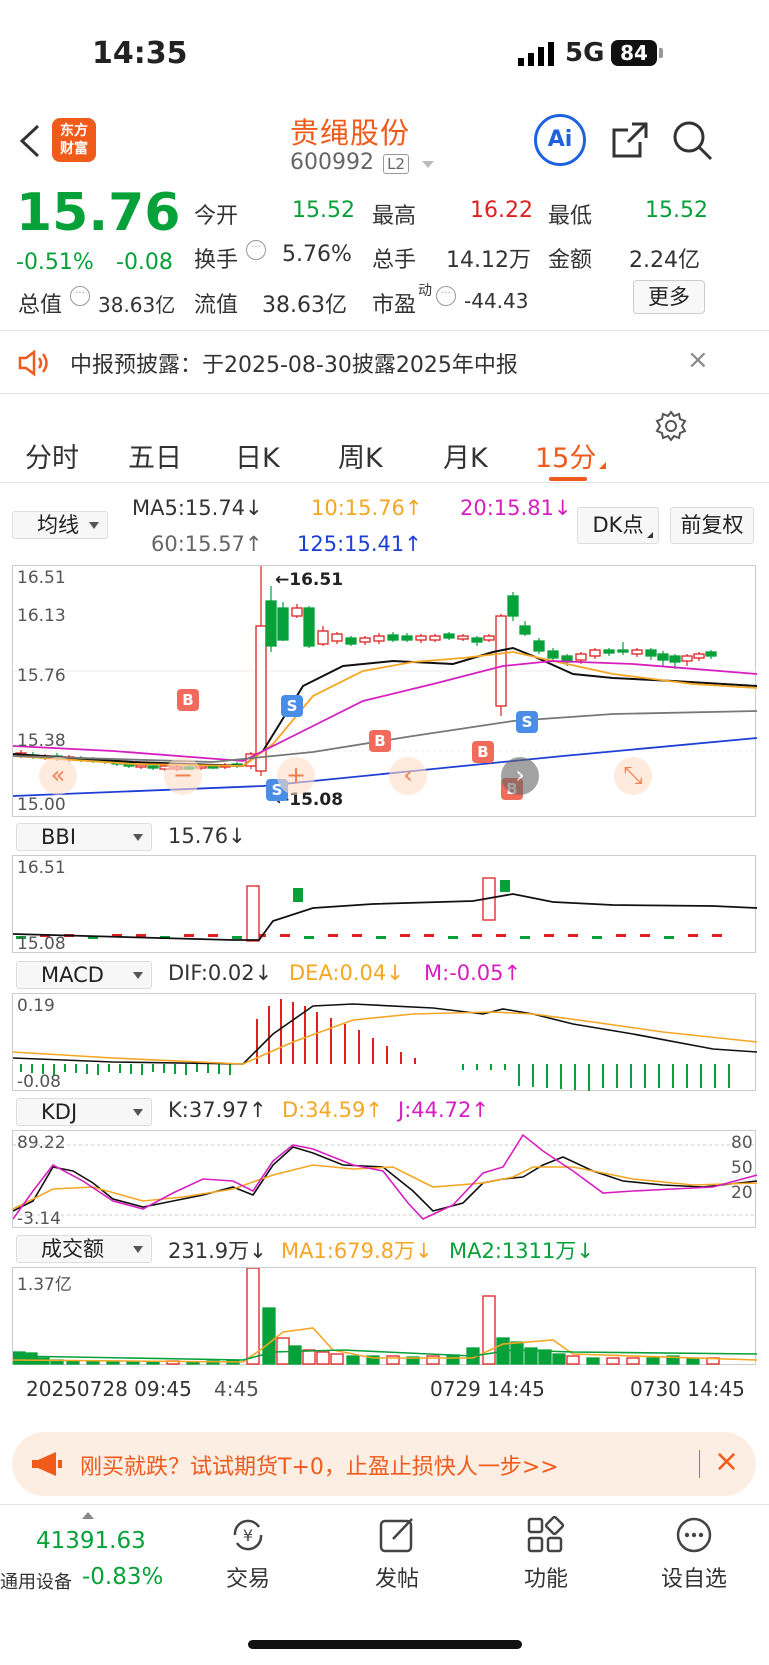 The width and height of the screenshot is (769, 1665). What do you see at coordinates (207, 836) in the screenshot?
I see `bbi-value: 15.76↓` at bounding box center [207, 836].